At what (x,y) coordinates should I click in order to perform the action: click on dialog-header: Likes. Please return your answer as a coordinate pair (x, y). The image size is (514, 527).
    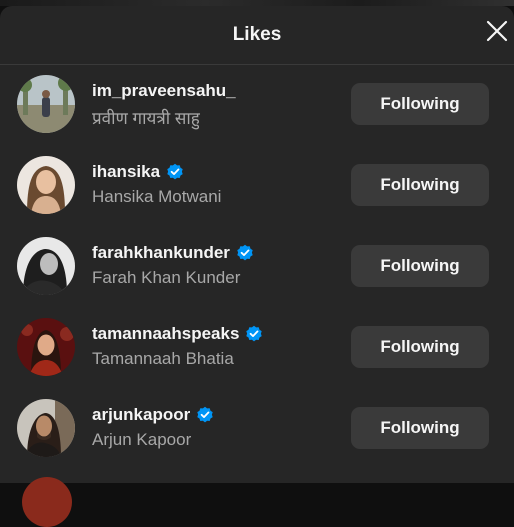
    Looking at the image, I should click on (257, 35).